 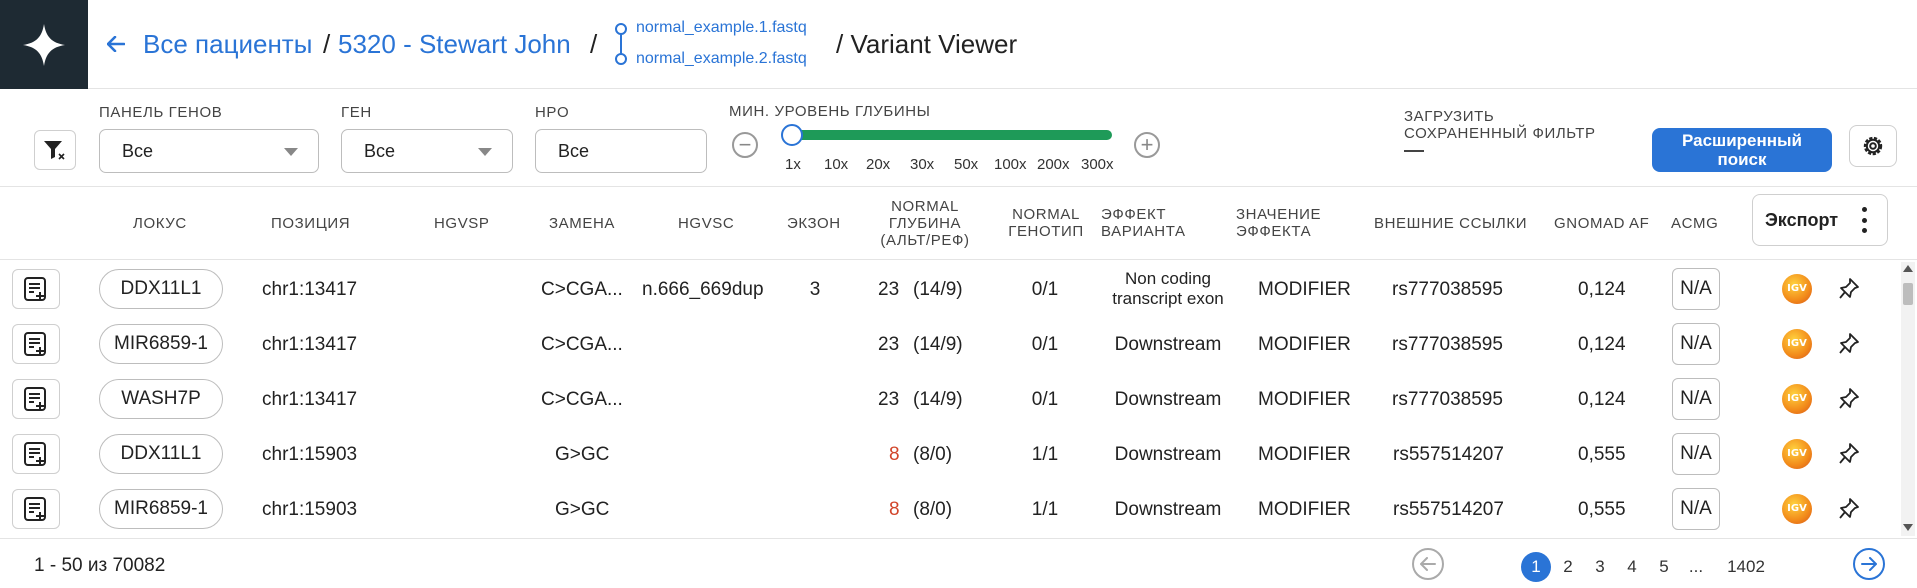 I want to click on depth-decrease-button: −, so click(x=745, y=145).